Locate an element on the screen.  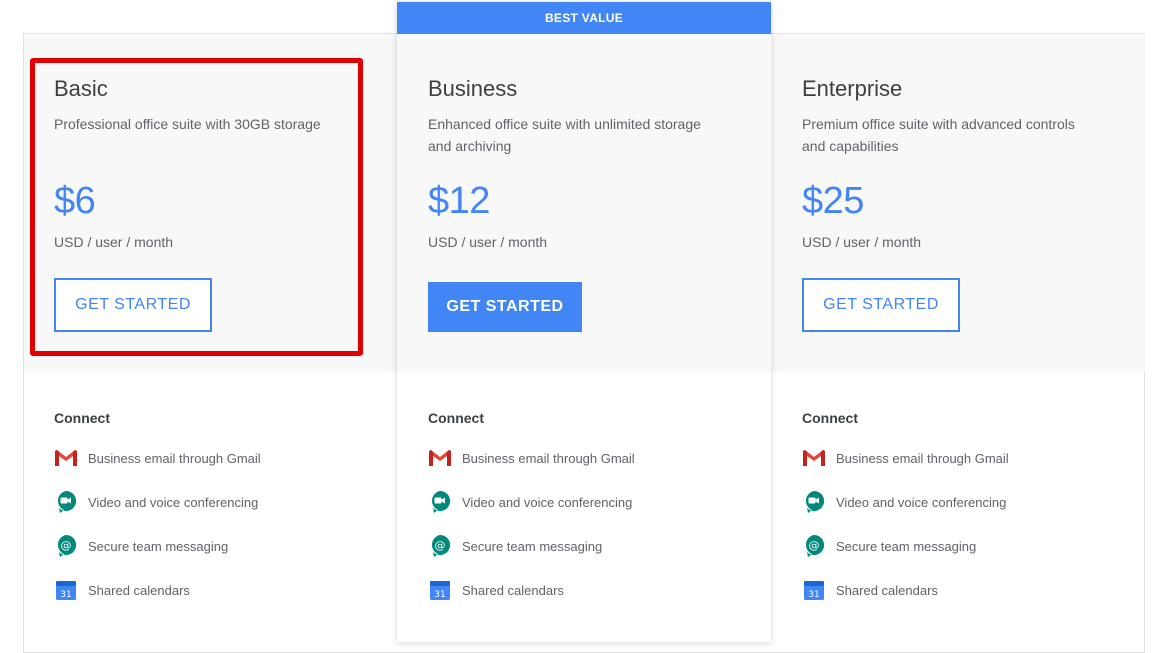
plan-name-basic: Basic is located at coordinates (81, 88).